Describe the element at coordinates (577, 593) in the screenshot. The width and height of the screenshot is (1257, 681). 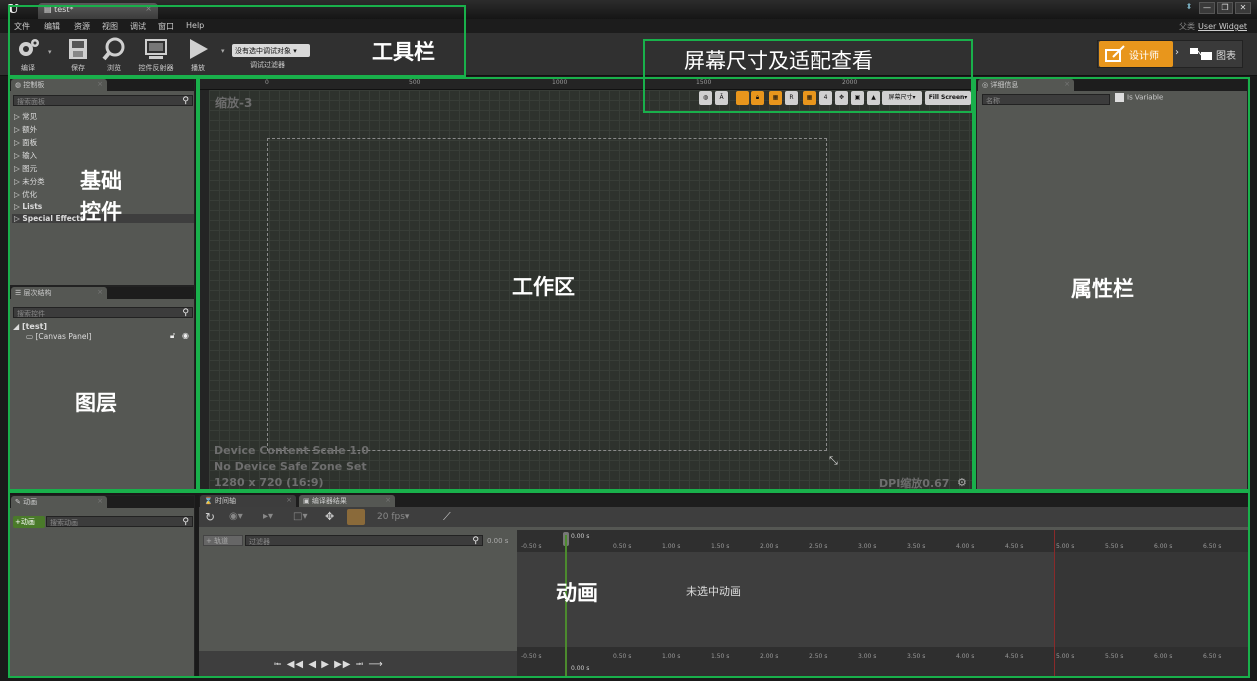
I see `annotation-animation-label: 动画` at that location.